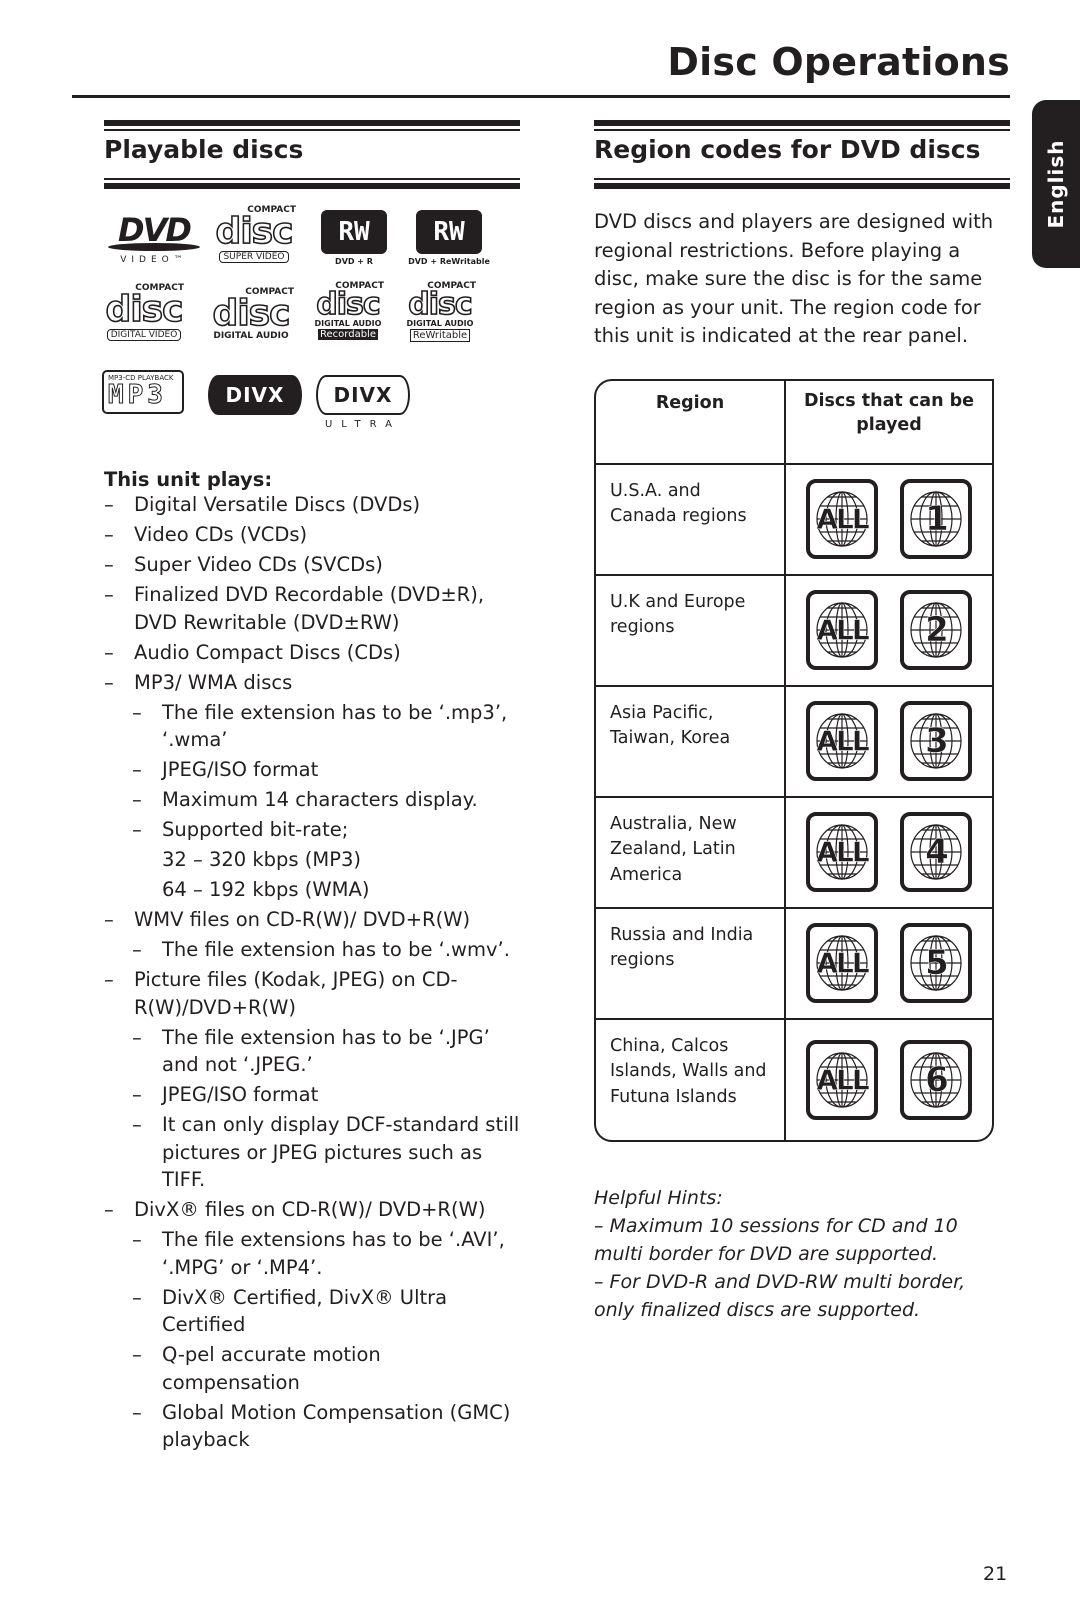 This screenshot has width=1080, height=1619. I want to click on region-code-label: 6, so click(937, 1079).